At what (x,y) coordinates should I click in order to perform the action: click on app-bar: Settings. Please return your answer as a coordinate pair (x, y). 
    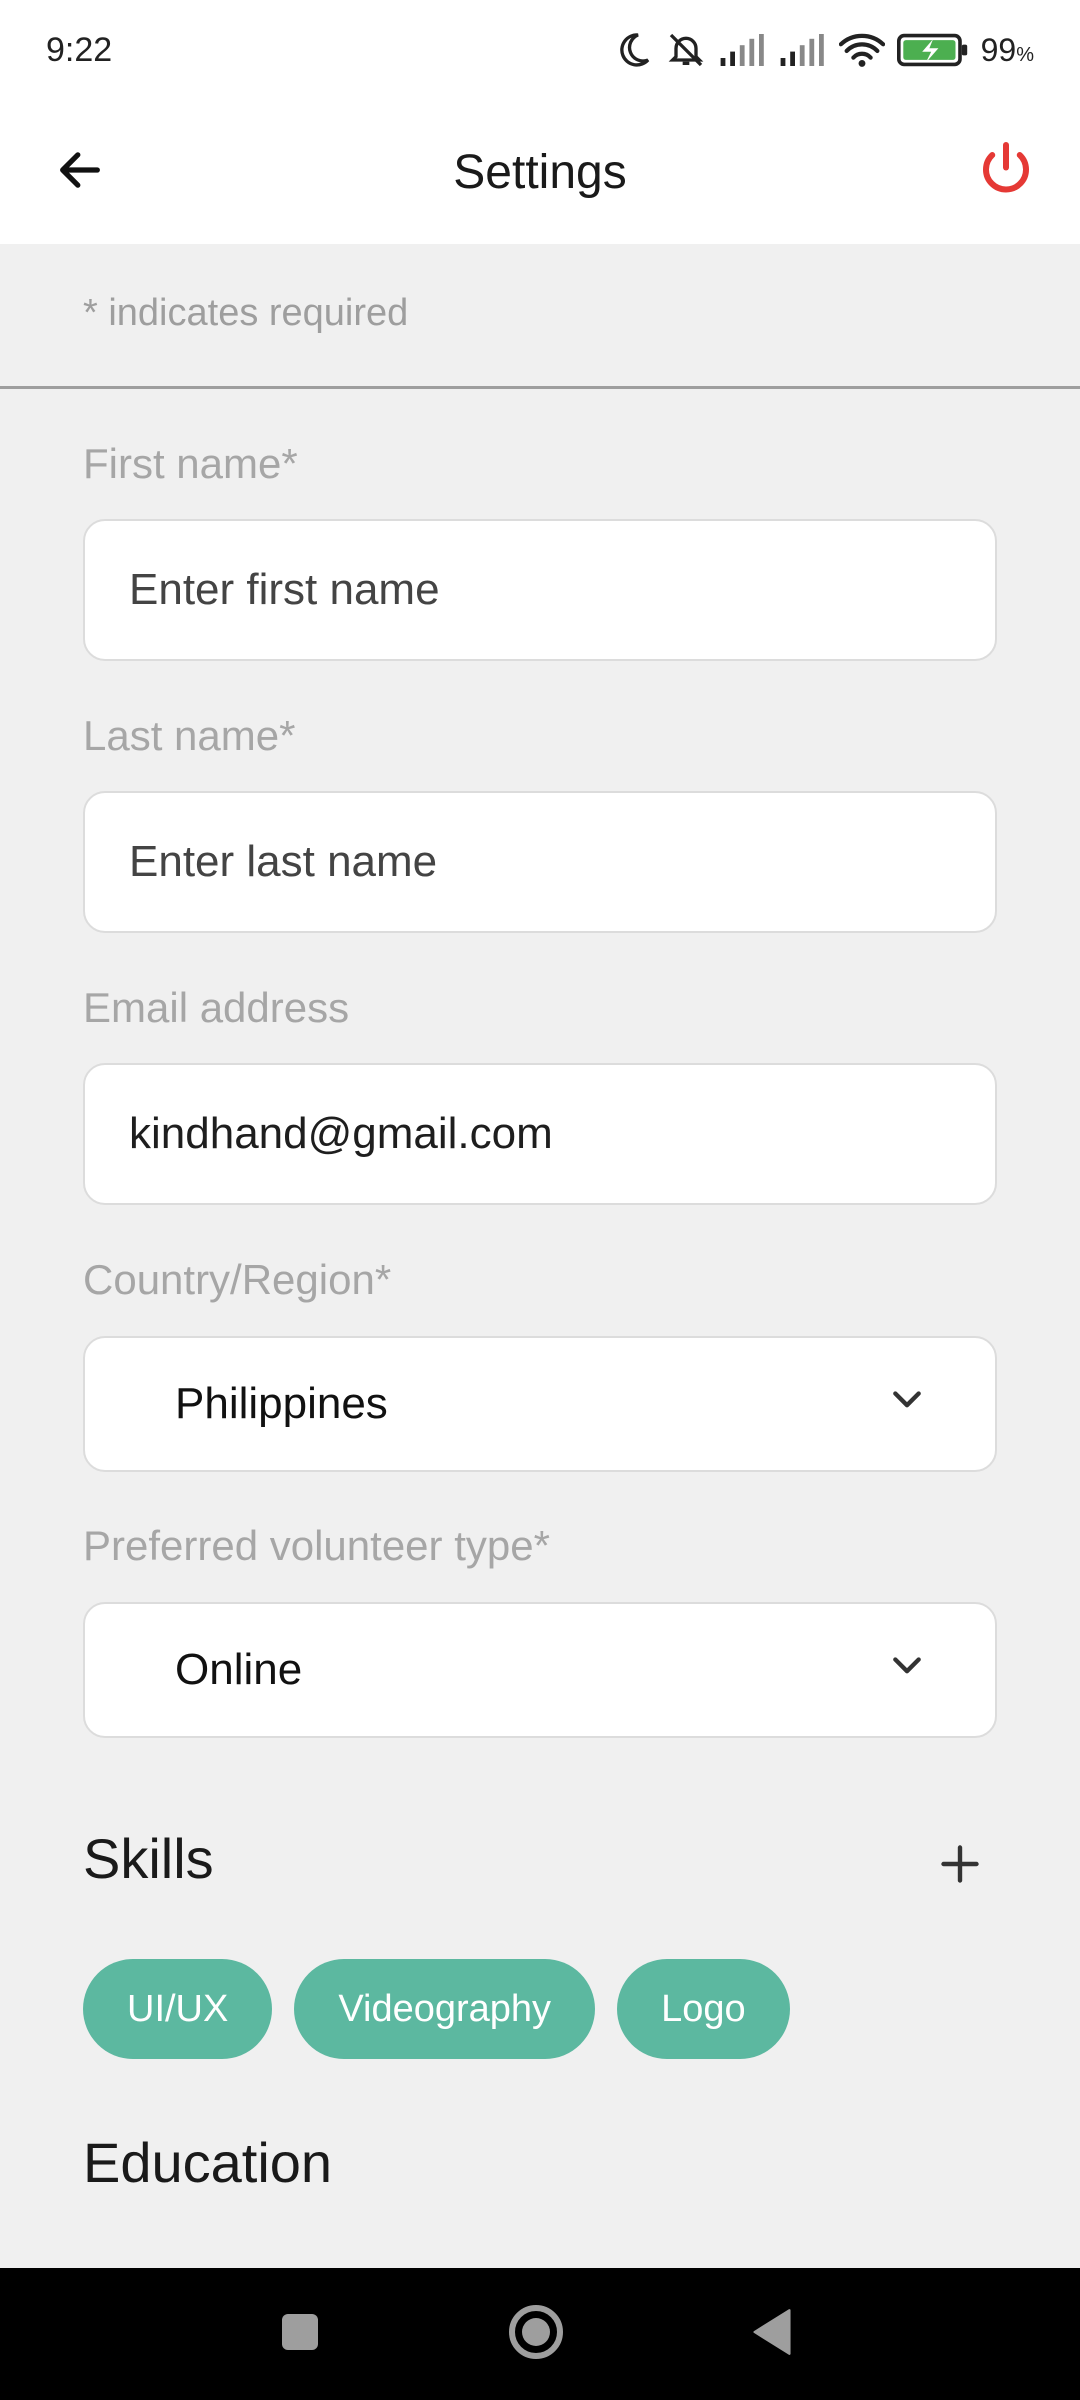
    Looking at the image, I should click on (540, 172).